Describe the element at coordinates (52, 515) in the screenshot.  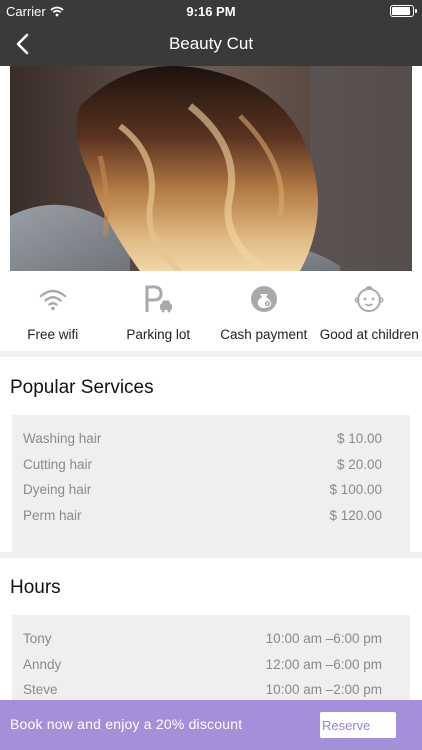
I see `service-name: Perm hair` at that location.